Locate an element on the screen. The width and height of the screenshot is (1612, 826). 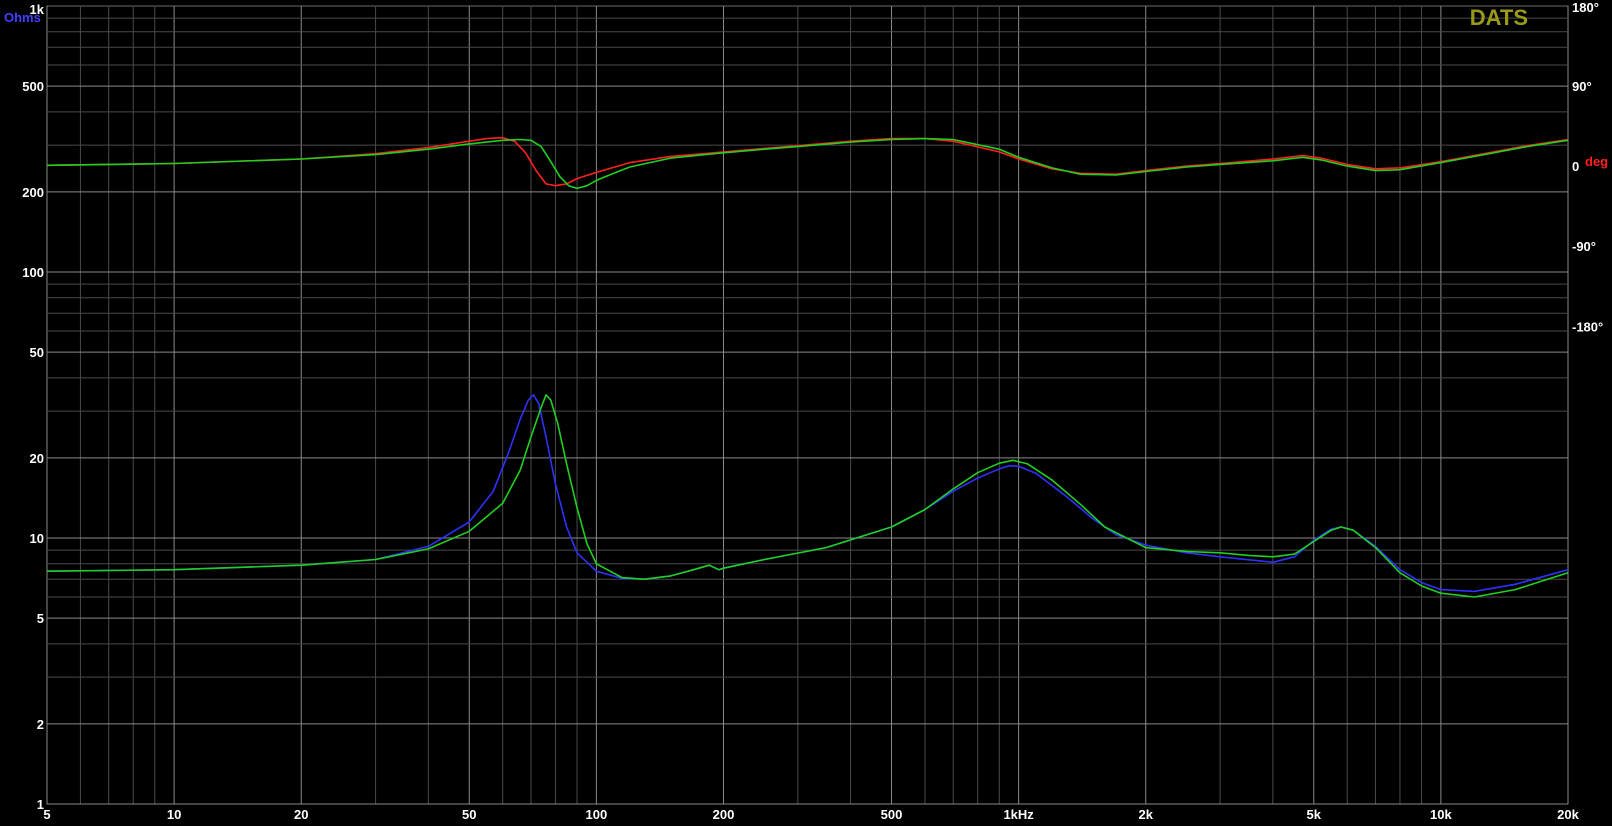
y-left-tick-label: 10 is located at coordinates (37, 538).